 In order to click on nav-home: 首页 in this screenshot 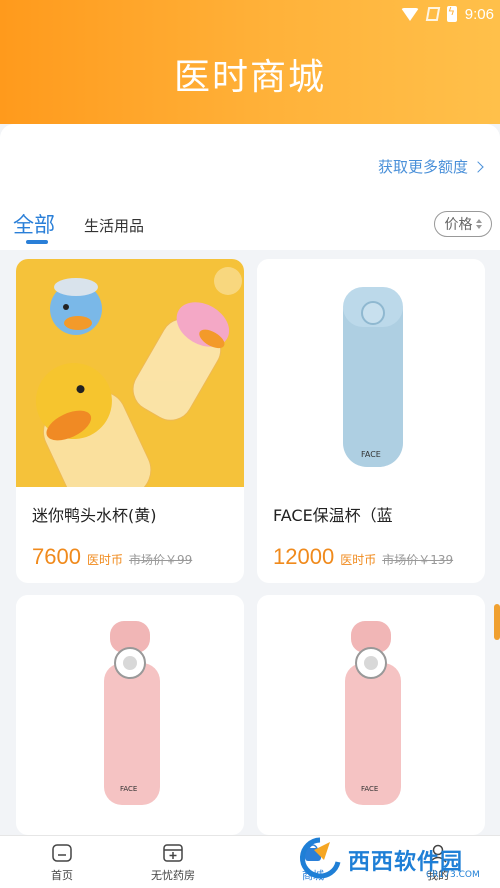, I will do `click(62, 862)`.